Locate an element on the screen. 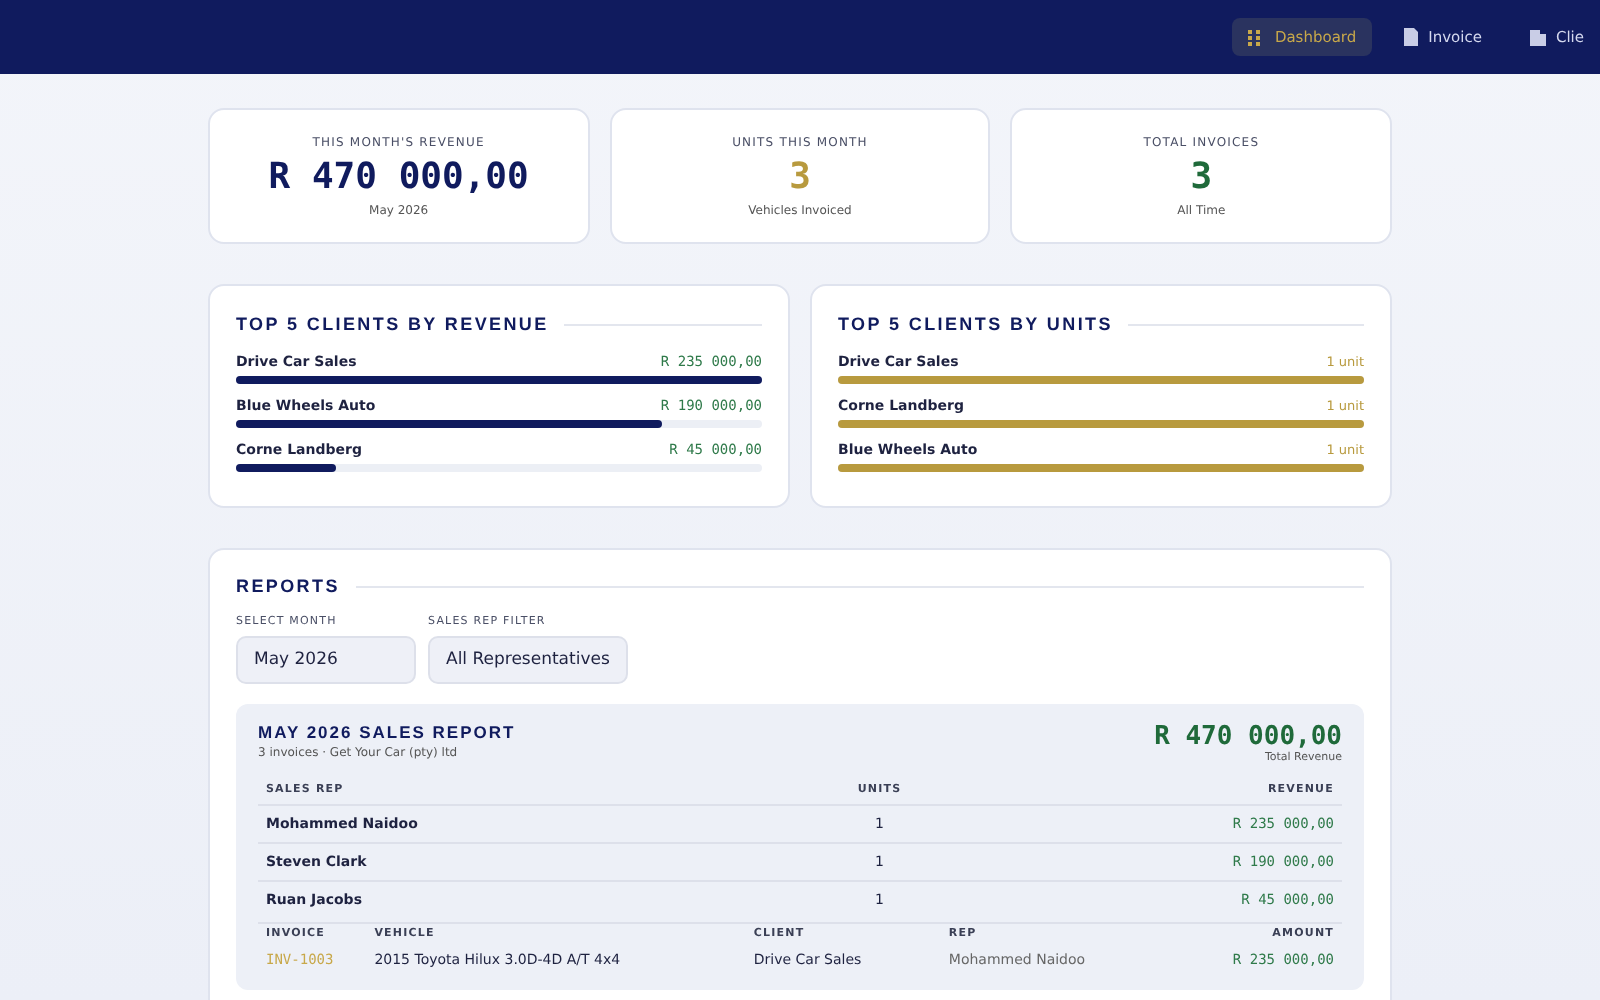 Image resolution: width=1600 pixels, height=1000 pixels. card-title: TOP 5 CLIENTS BY REVENUE is located at coordinates (392, 324).